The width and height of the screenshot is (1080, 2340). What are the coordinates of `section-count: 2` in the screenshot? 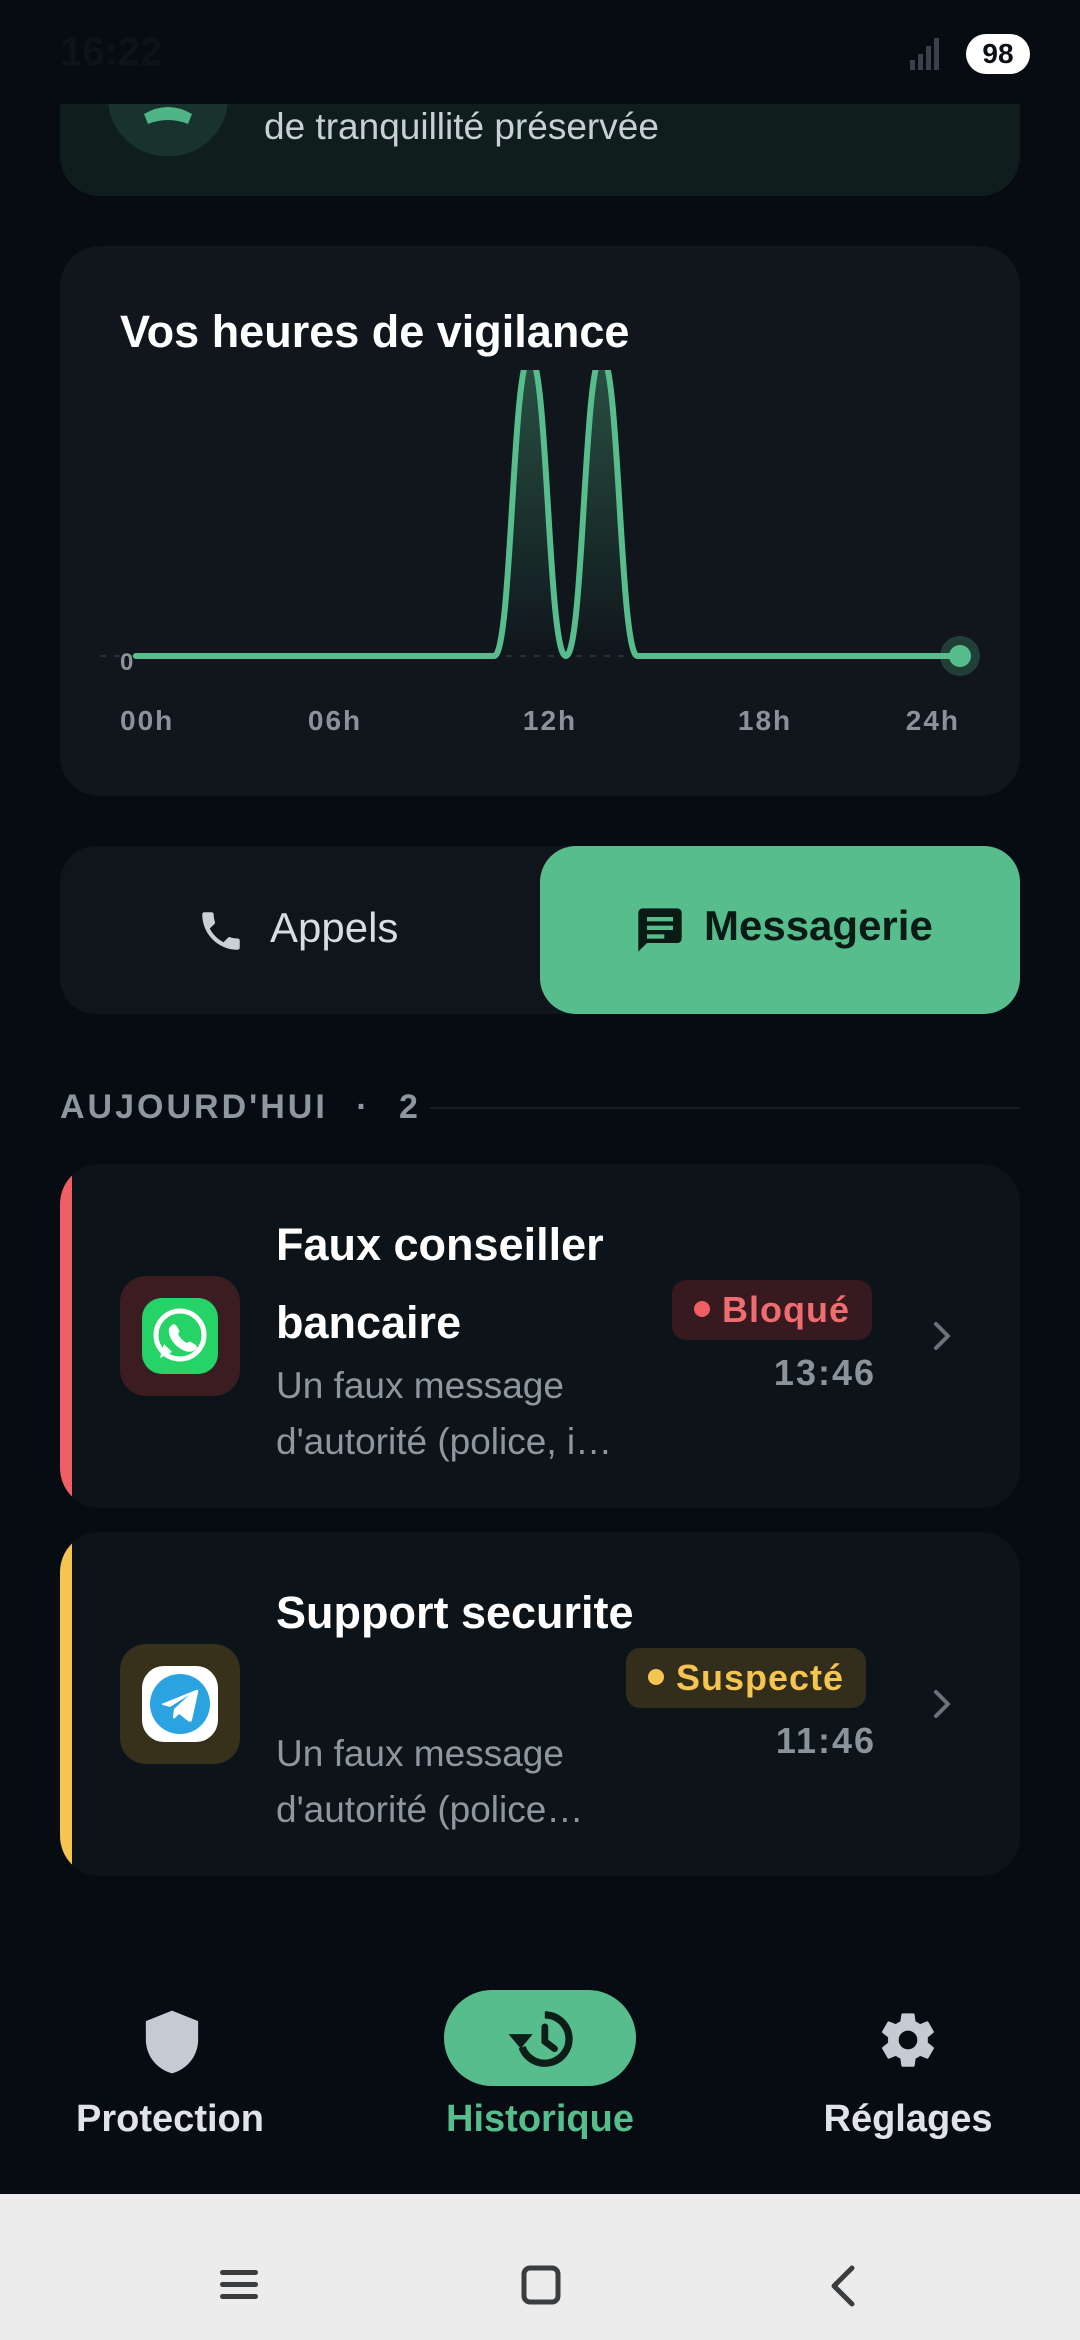 It's located at (410, 1107).